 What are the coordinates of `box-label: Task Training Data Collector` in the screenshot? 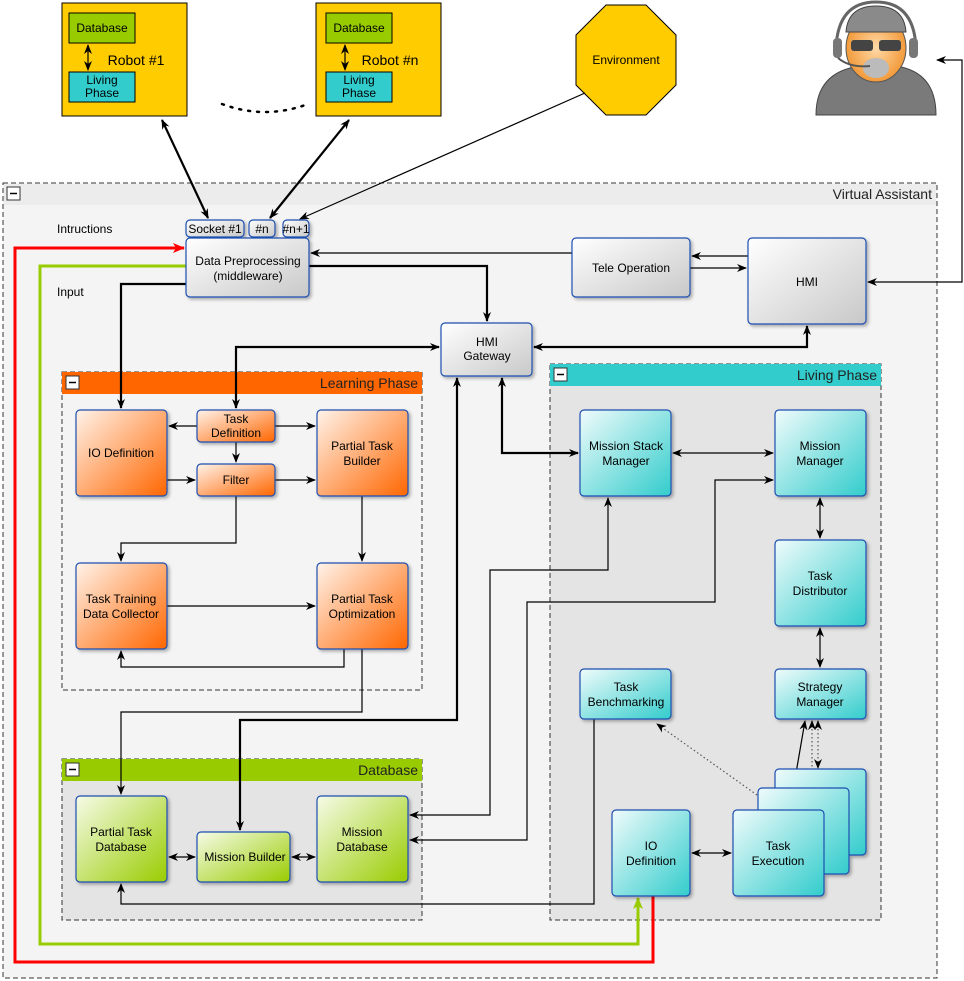 It's located at (121, 606).